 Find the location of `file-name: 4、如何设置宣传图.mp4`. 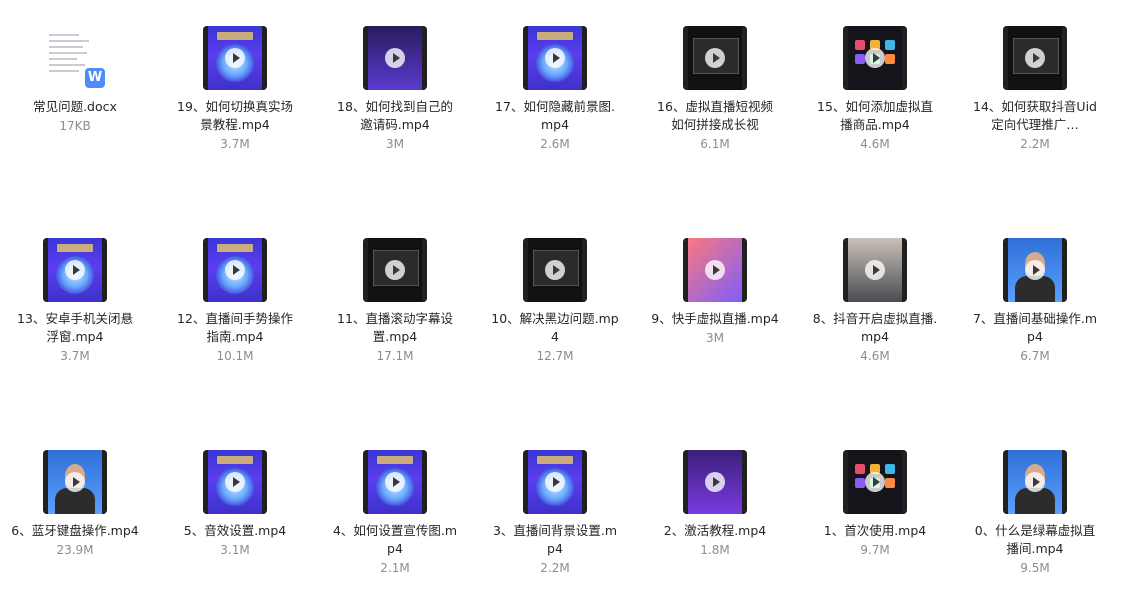

file-name: 4、如何设置宣传图.mp4 is located at coordinates (395, 539).